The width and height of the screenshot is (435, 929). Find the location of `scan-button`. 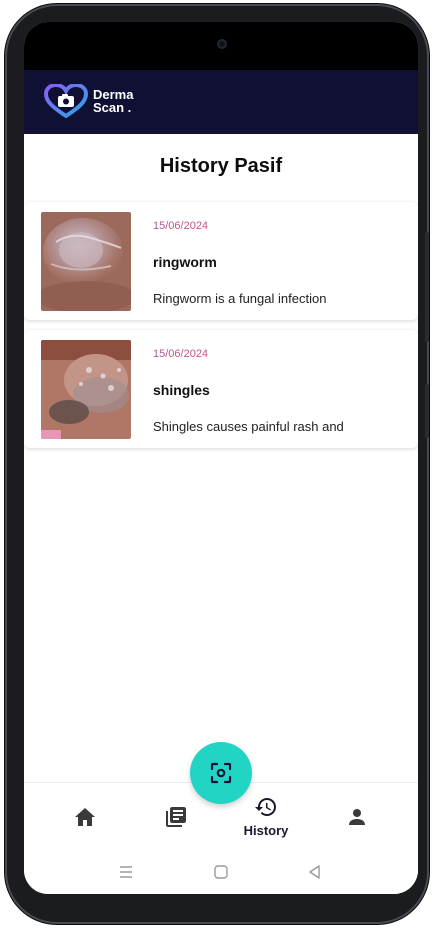

scan-button is located at coordinates (221, 773).